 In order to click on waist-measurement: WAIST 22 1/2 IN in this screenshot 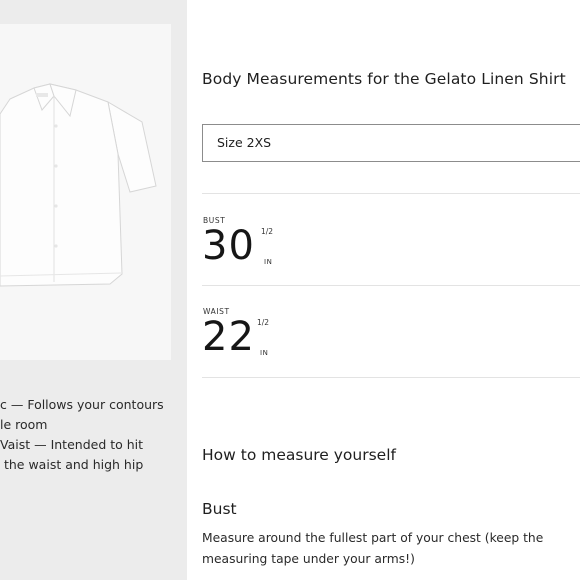, I will do `click(262, 337)`.